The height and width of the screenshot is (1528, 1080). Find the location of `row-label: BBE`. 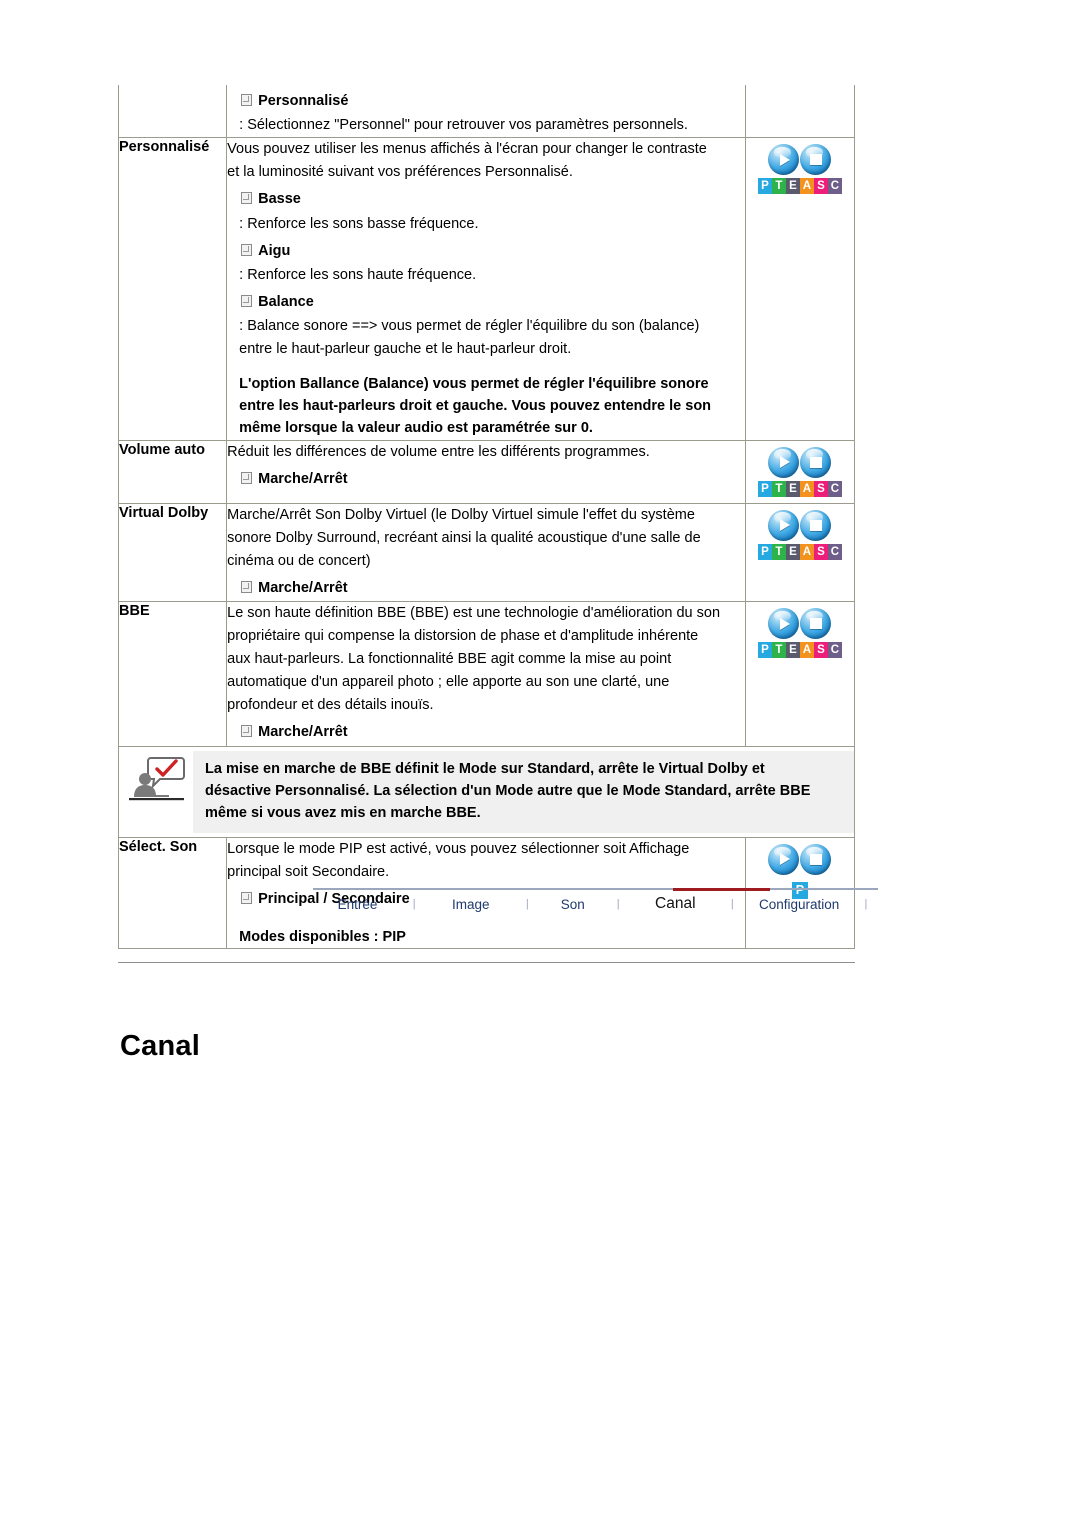

row-label: BBE is located at coordinates (134, 611).